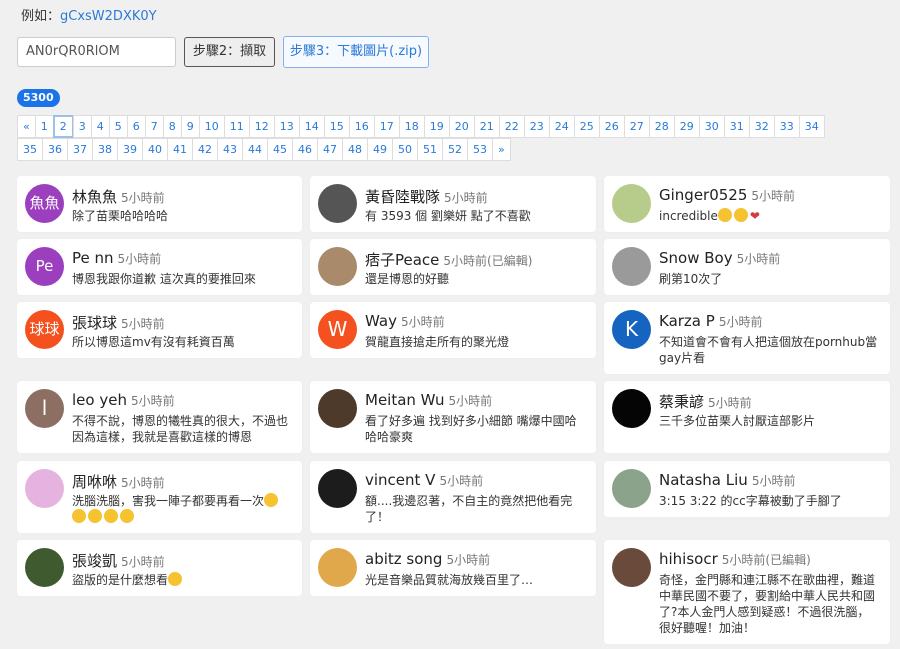 This screenshot has height=649, width=900. What do you see at coordinates (356, 52) in the screenshot?
I see `download-zip-button: 步驟3：下載圖片(.zip)` at bounding box center [356, 52].